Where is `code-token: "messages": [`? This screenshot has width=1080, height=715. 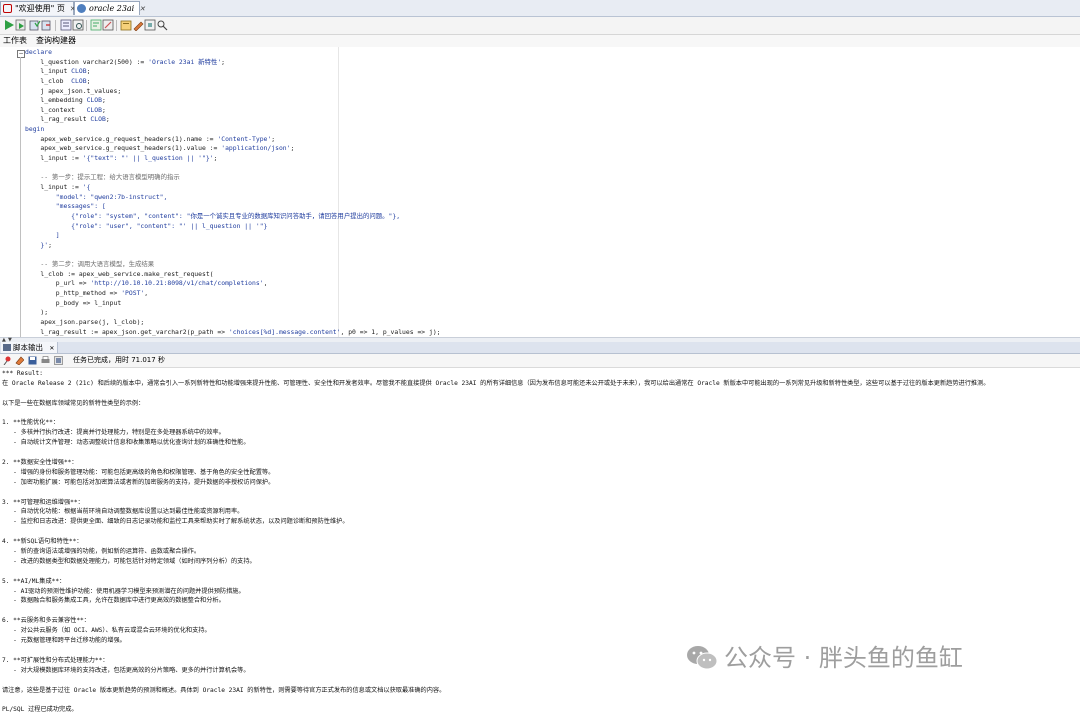
code-token: "messages": [ is located at coordinates (65, 206).